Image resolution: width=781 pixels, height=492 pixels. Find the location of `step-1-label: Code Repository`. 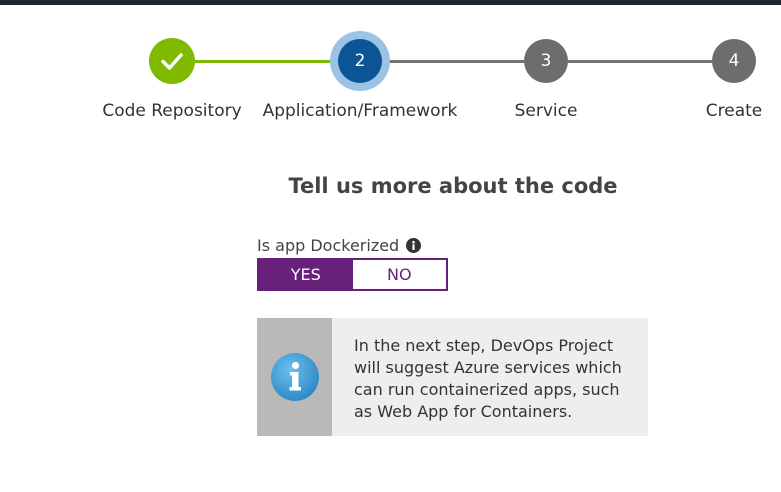

step-1-label: Code Repository is located at coordinates (172, 111).